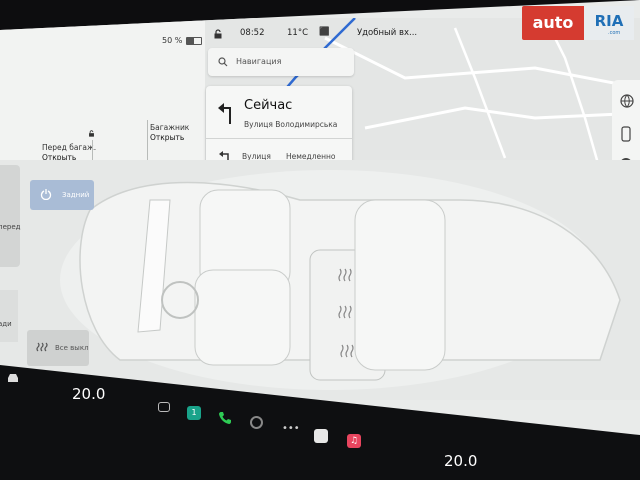 The image size is (640, 480). What do you see at coordinates (553, 23) in the screenshot?
I see `watermark-auto: auto` at bounding box center [553, 23].